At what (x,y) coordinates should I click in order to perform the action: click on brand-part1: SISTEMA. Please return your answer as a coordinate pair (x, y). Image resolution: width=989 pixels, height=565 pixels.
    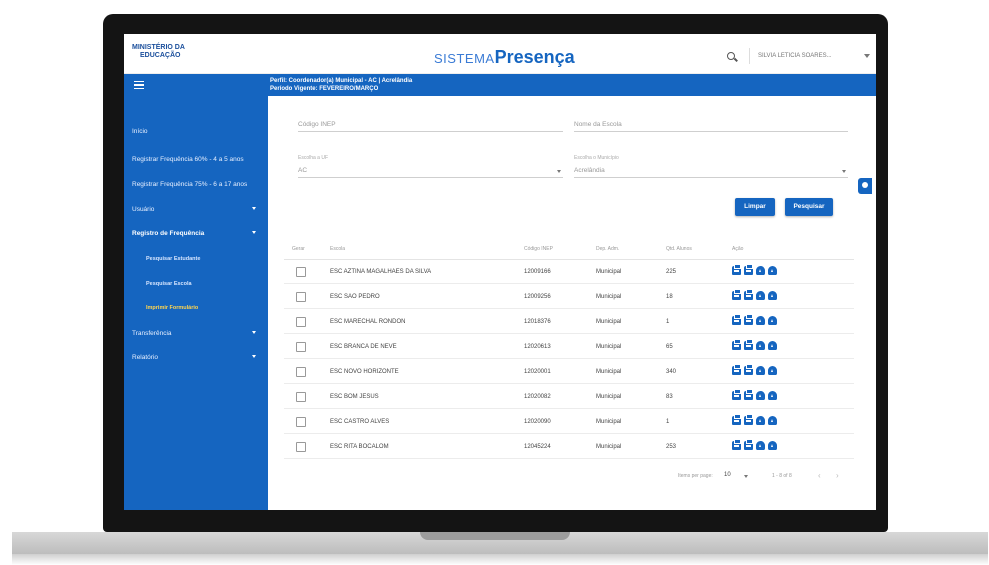
    Looking at the image, I should click on (464, 58).